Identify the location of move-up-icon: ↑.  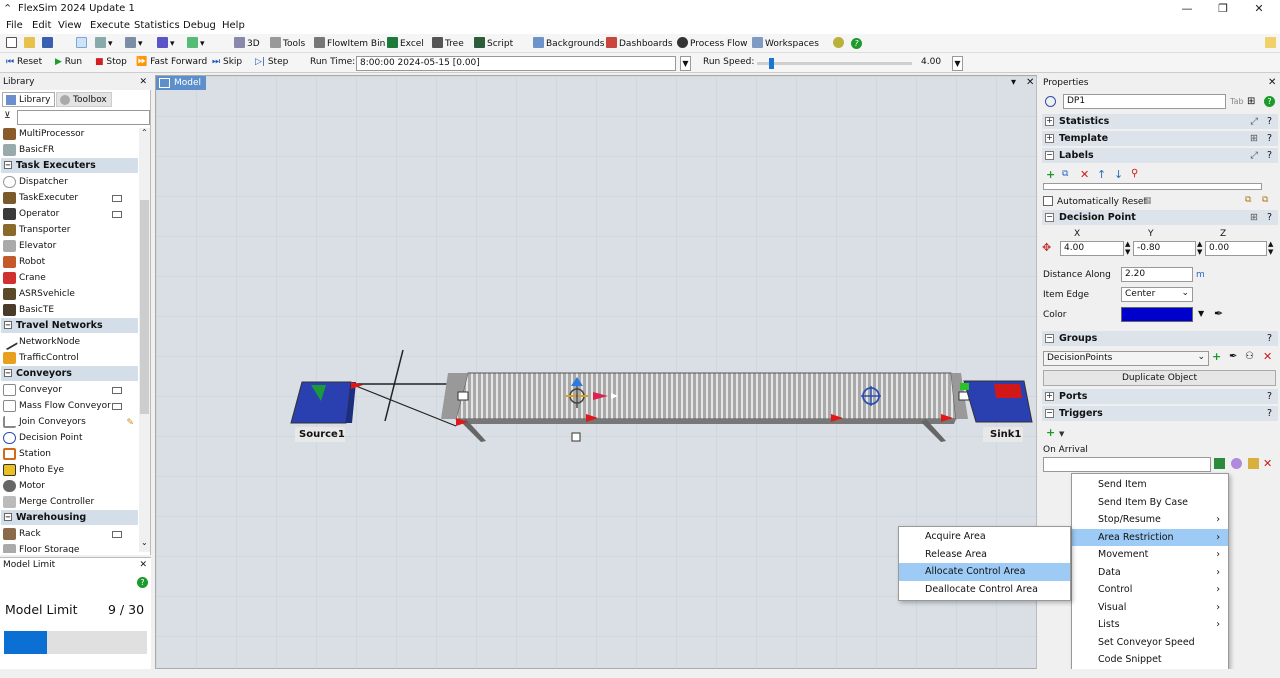
(1101, 174).